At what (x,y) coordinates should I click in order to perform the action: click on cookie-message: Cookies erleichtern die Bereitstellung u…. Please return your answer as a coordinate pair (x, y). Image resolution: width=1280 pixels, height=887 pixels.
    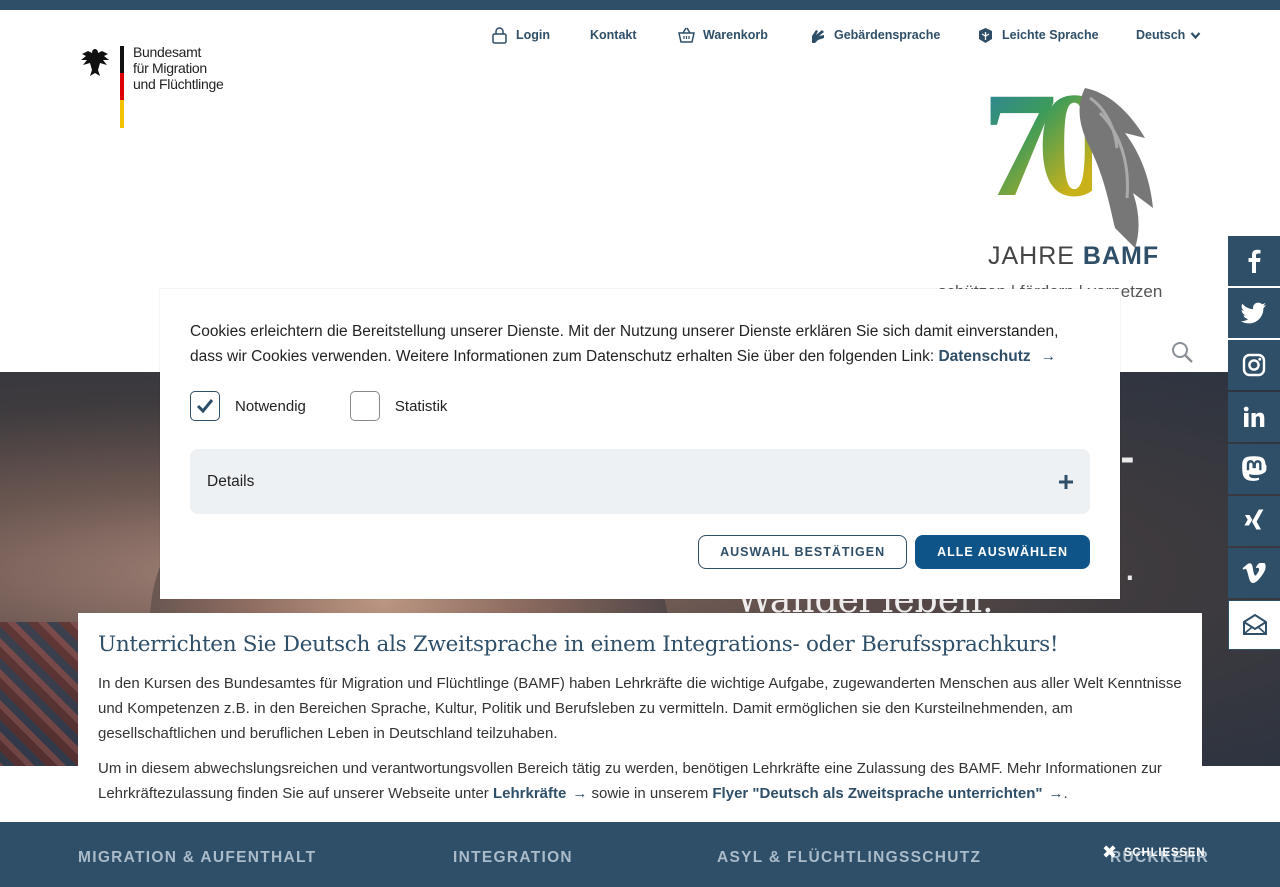
    Looking at the image, I should click on (640, 344).